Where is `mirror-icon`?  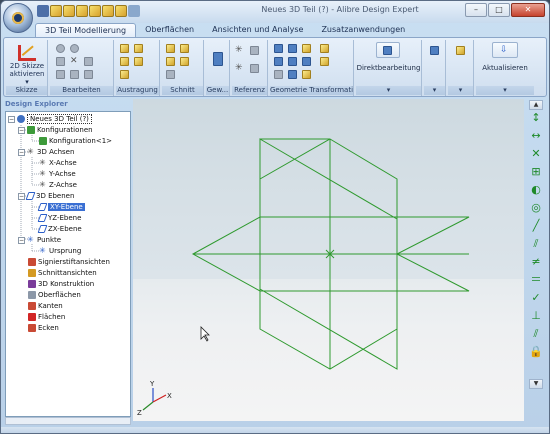
mirror-icon is located at coordinates (306, 48).